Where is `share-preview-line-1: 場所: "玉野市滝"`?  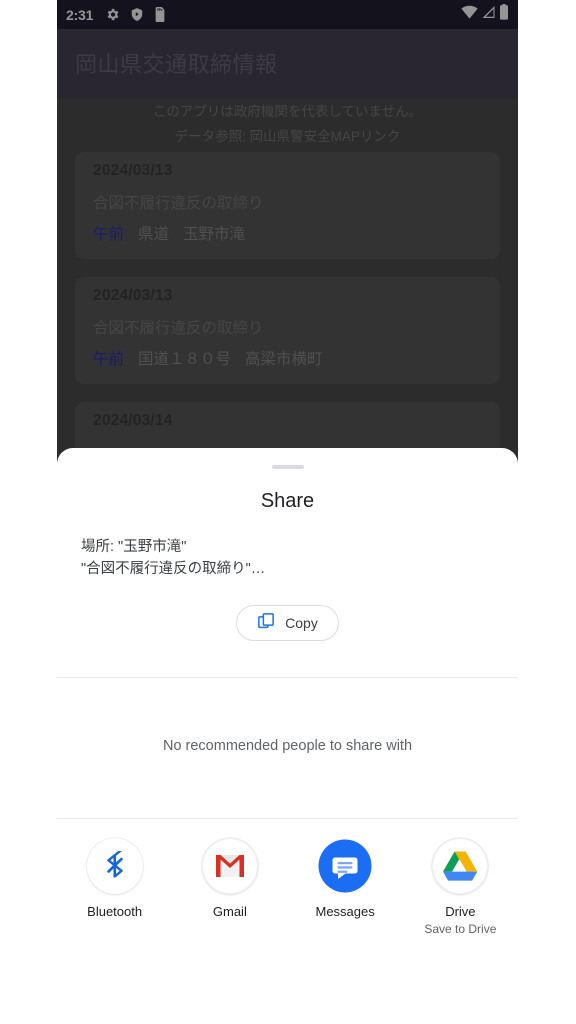
share-preview-line-1: 場所: "玉野市滝" is located at coordinates (134, 547).